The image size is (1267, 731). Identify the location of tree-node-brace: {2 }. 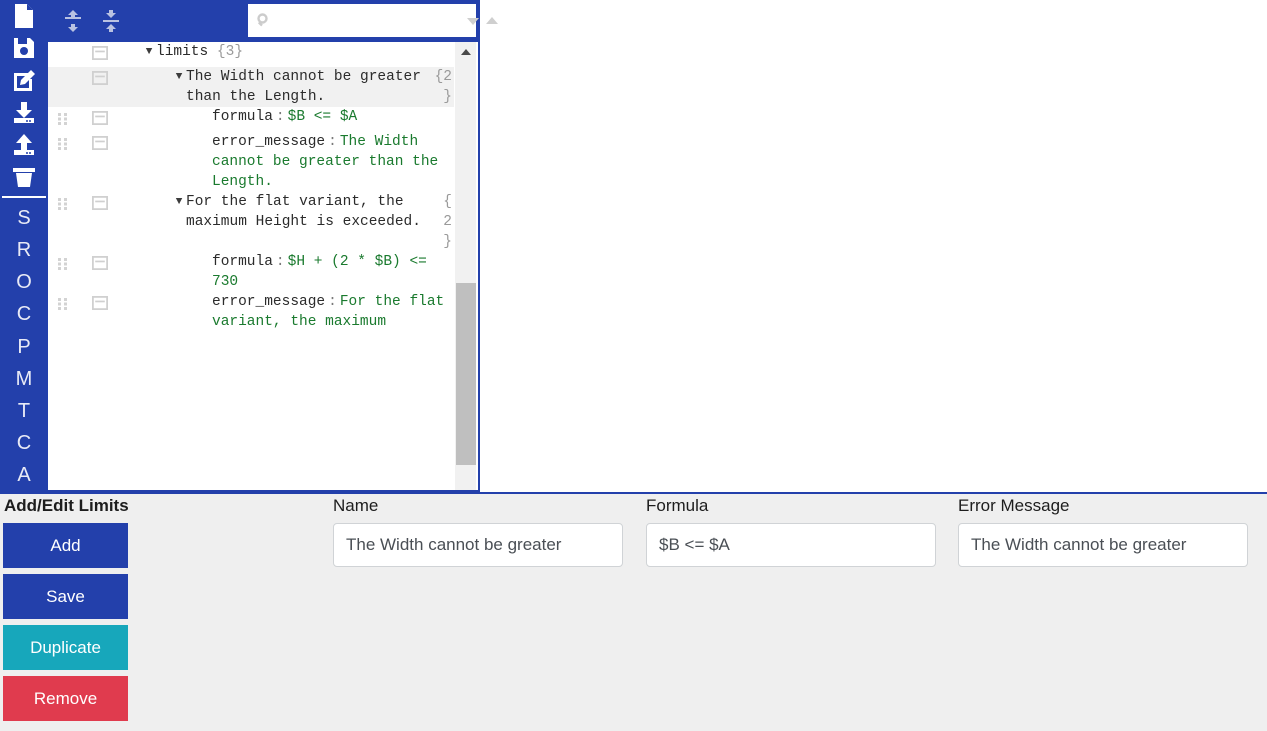
(443, 87).